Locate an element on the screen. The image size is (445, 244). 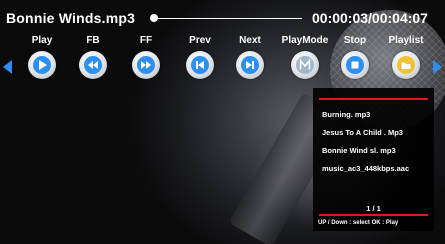
panel-divider-top is located at coordinates (373, 99).